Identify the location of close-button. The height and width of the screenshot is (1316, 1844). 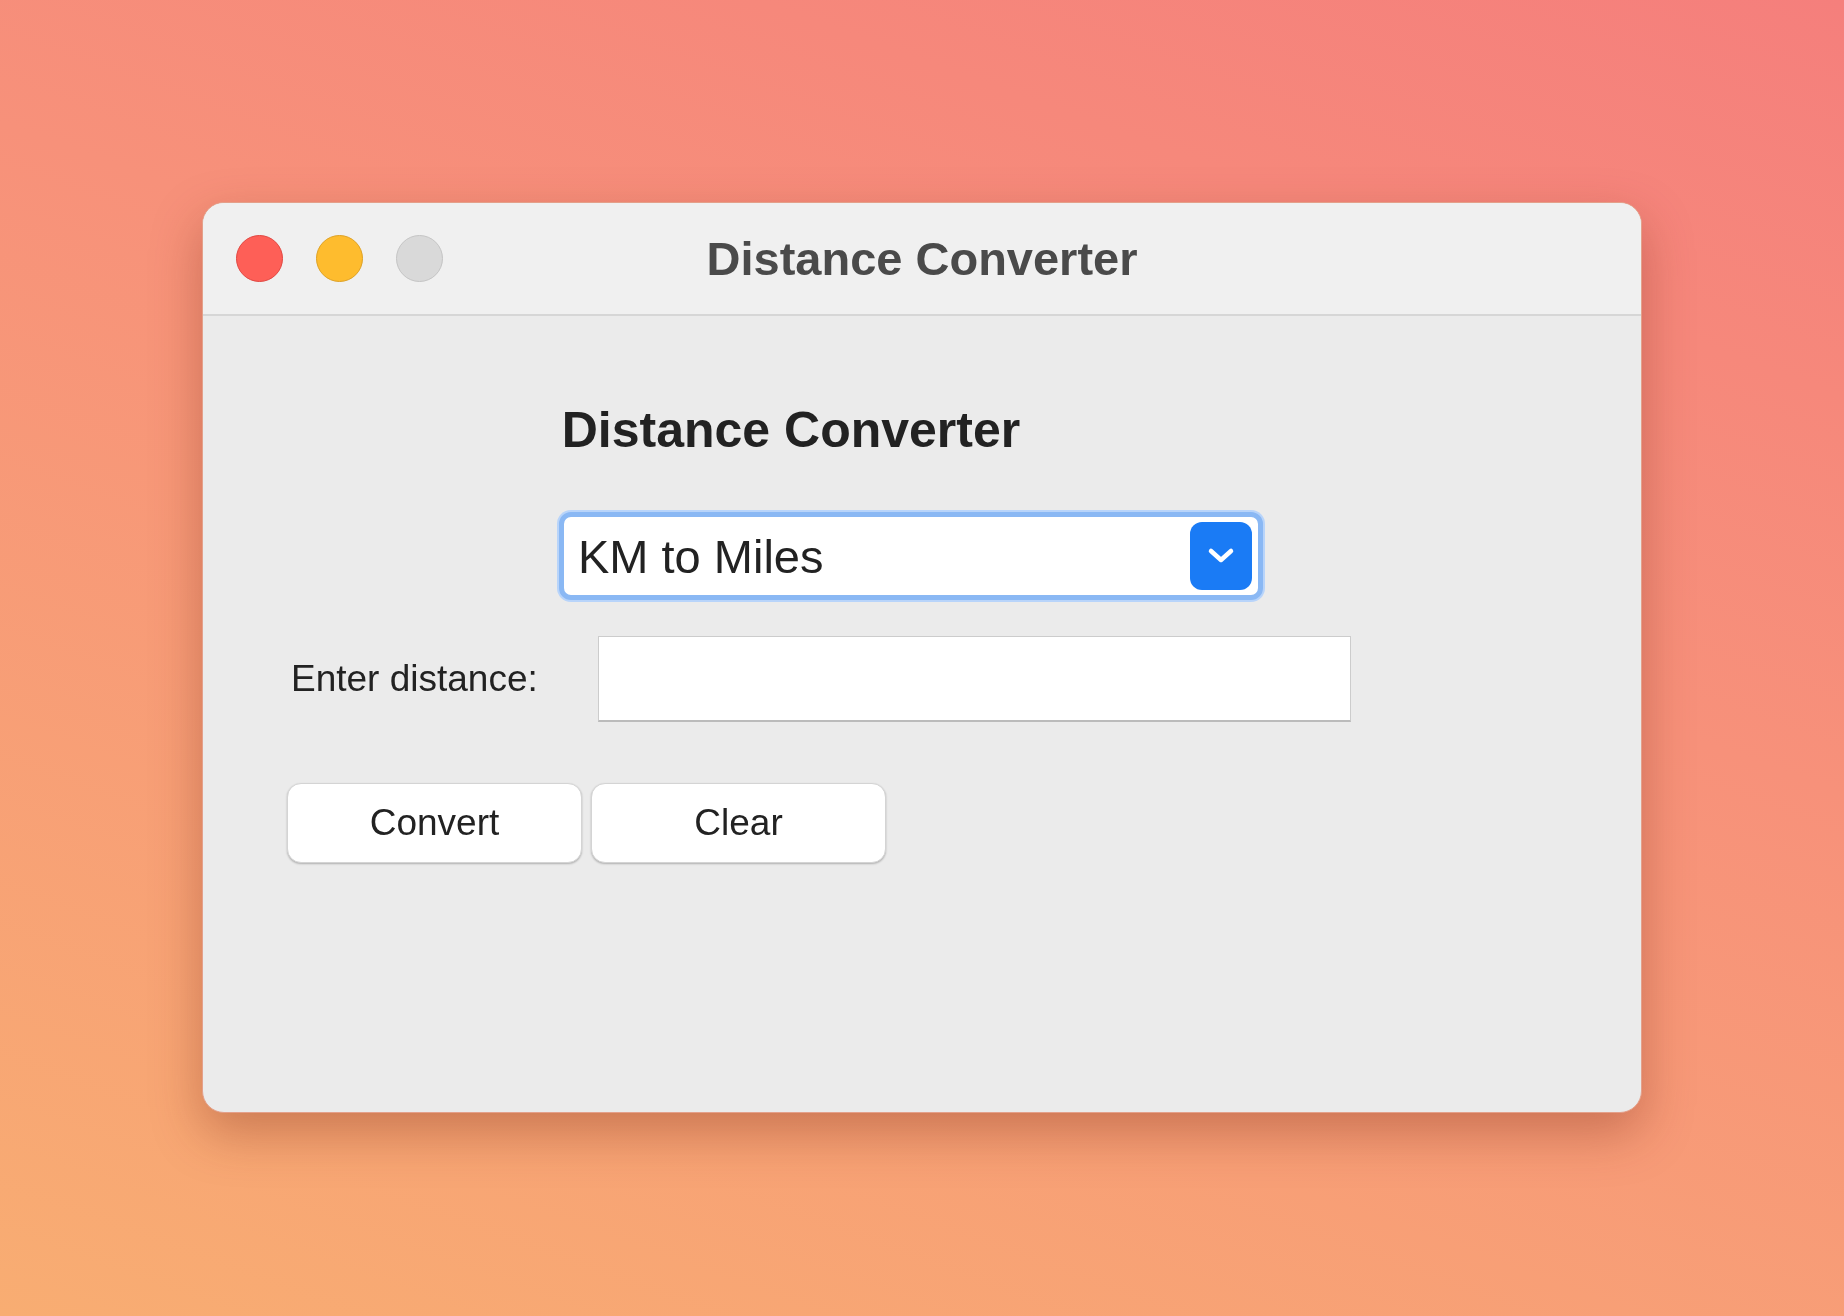
(259, 258).